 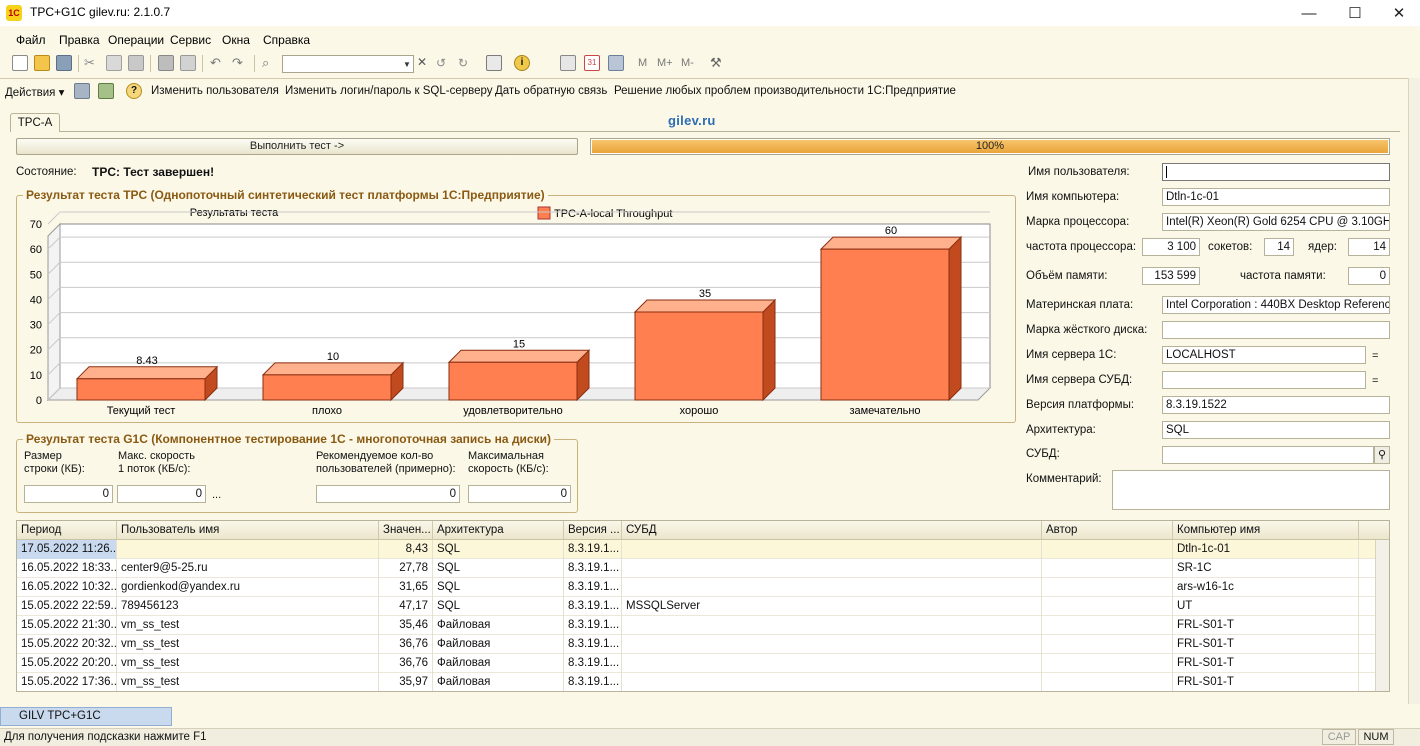 What do you see at coordinates (1309, 13) in the screenshot?
I see `minimize-button: —` at bounding box center [1309, 13].